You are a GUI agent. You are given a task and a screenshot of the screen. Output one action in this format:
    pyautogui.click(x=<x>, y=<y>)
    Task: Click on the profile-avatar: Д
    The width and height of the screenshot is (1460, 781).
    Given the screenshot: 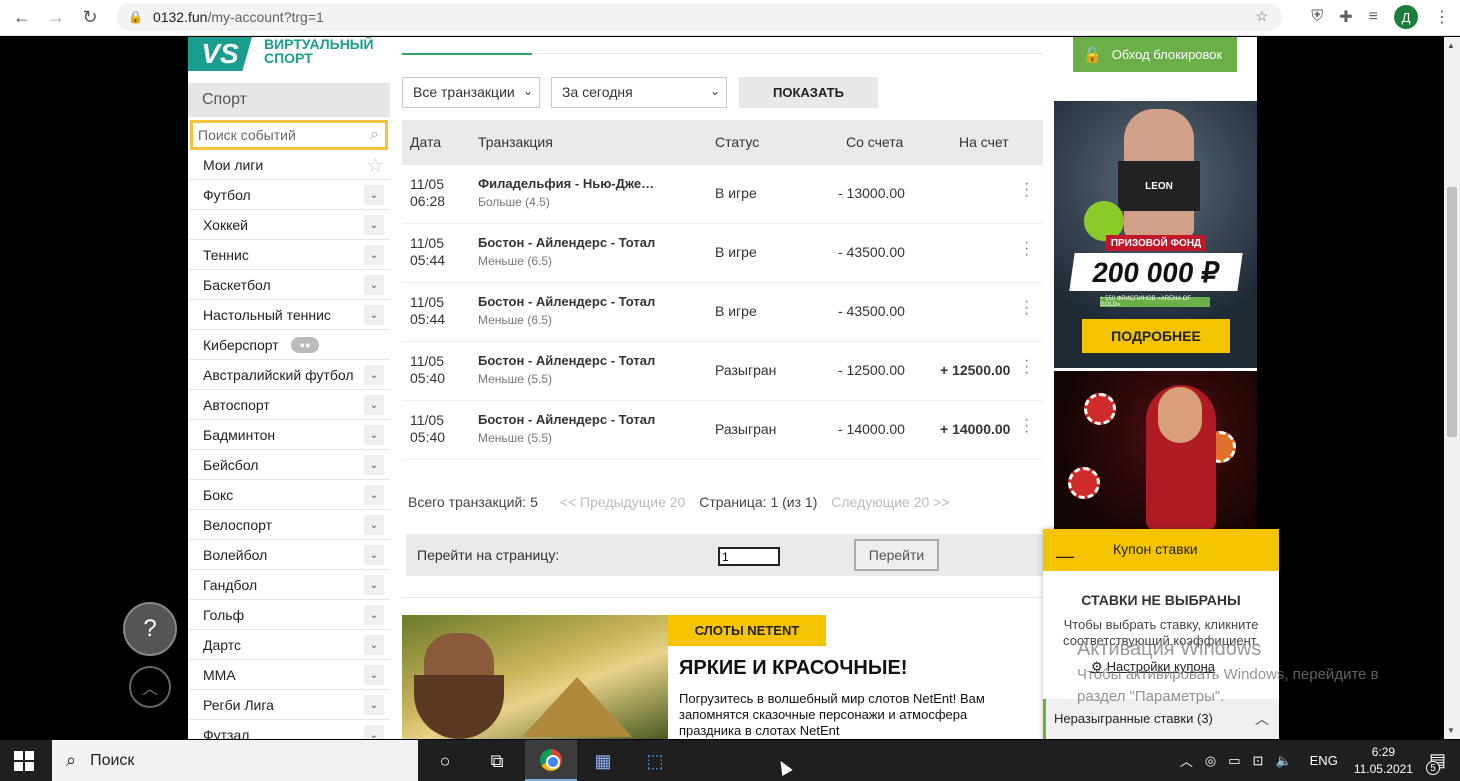 What is the action you would take?
    pyautogui.click(x=1406, y=17)
    